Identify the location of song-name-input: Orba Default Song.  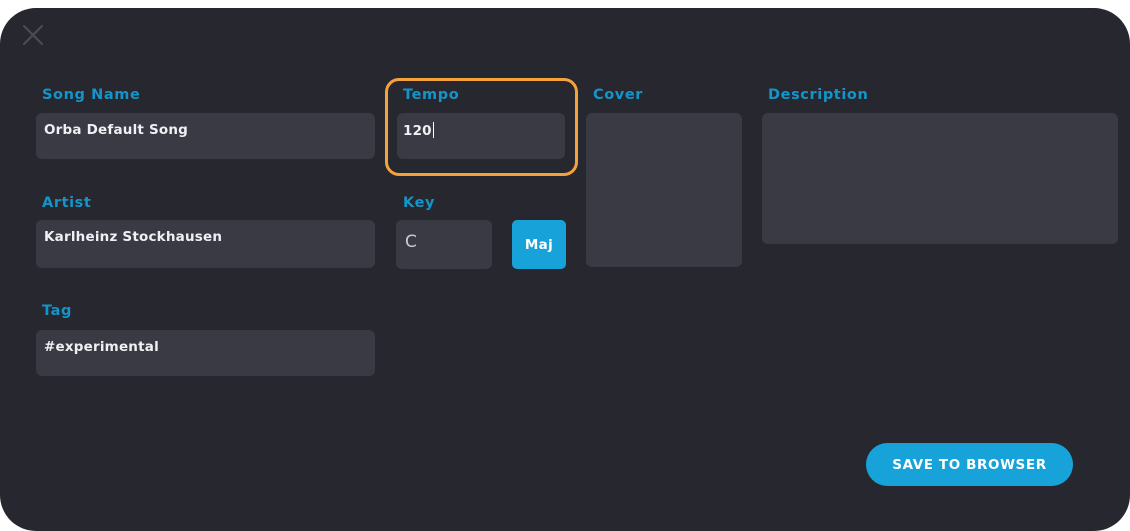
(205, 136).